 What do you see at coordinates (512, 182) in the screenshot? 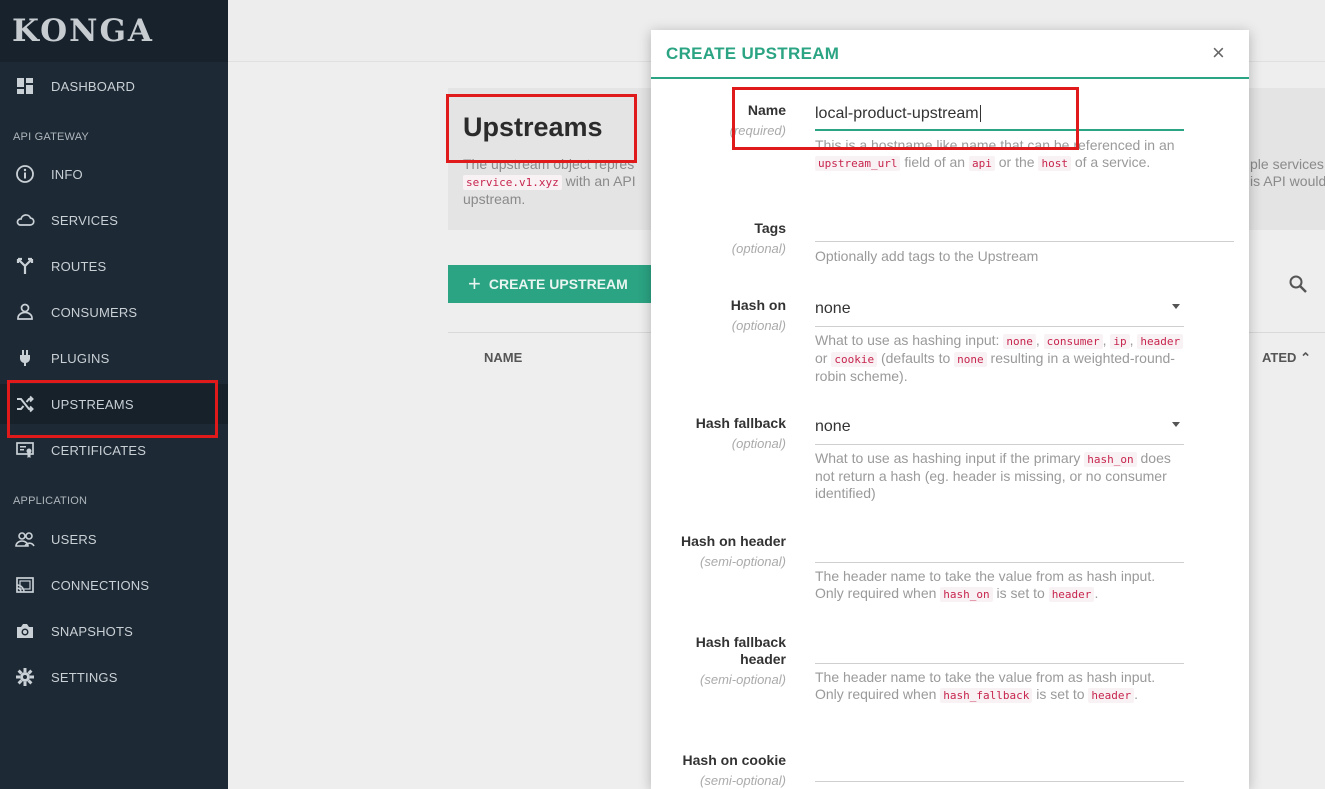
I see `intro-code: service.v1.xyz` at bounding box center [512, 182].